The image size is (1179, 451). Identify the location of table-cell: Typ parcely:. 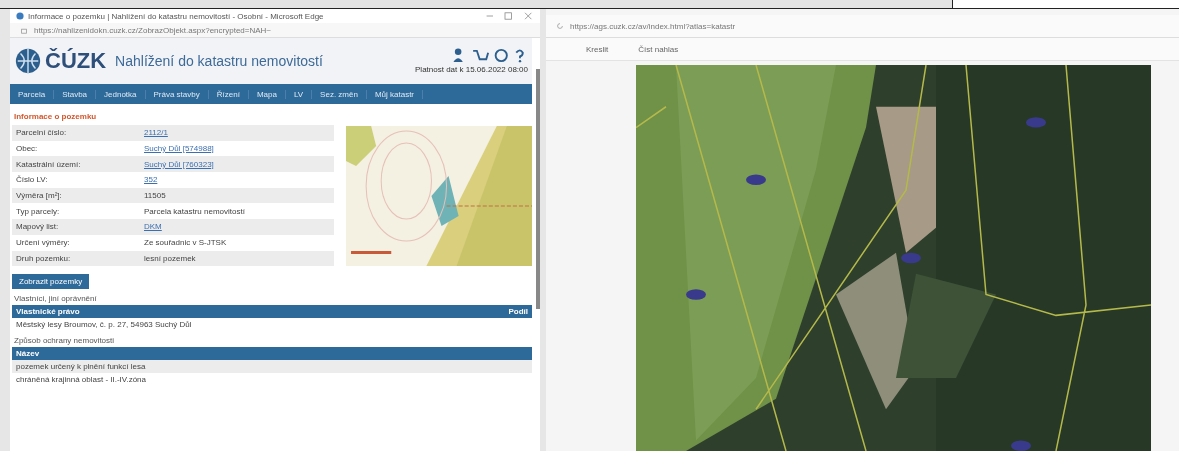
(76, 211).